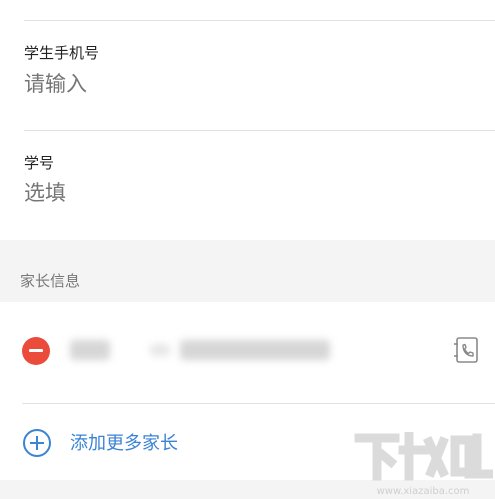 The width and height of the screenshot is (495, 499). I want to click on add-parent-button: 添加更多家长, so click(124, 442).